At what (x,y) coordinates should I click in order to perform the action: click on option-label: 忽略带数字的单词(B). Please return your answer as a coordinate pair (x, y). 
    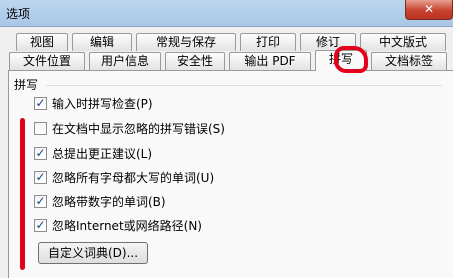
    Looking at the image, I should click on (109, 202).